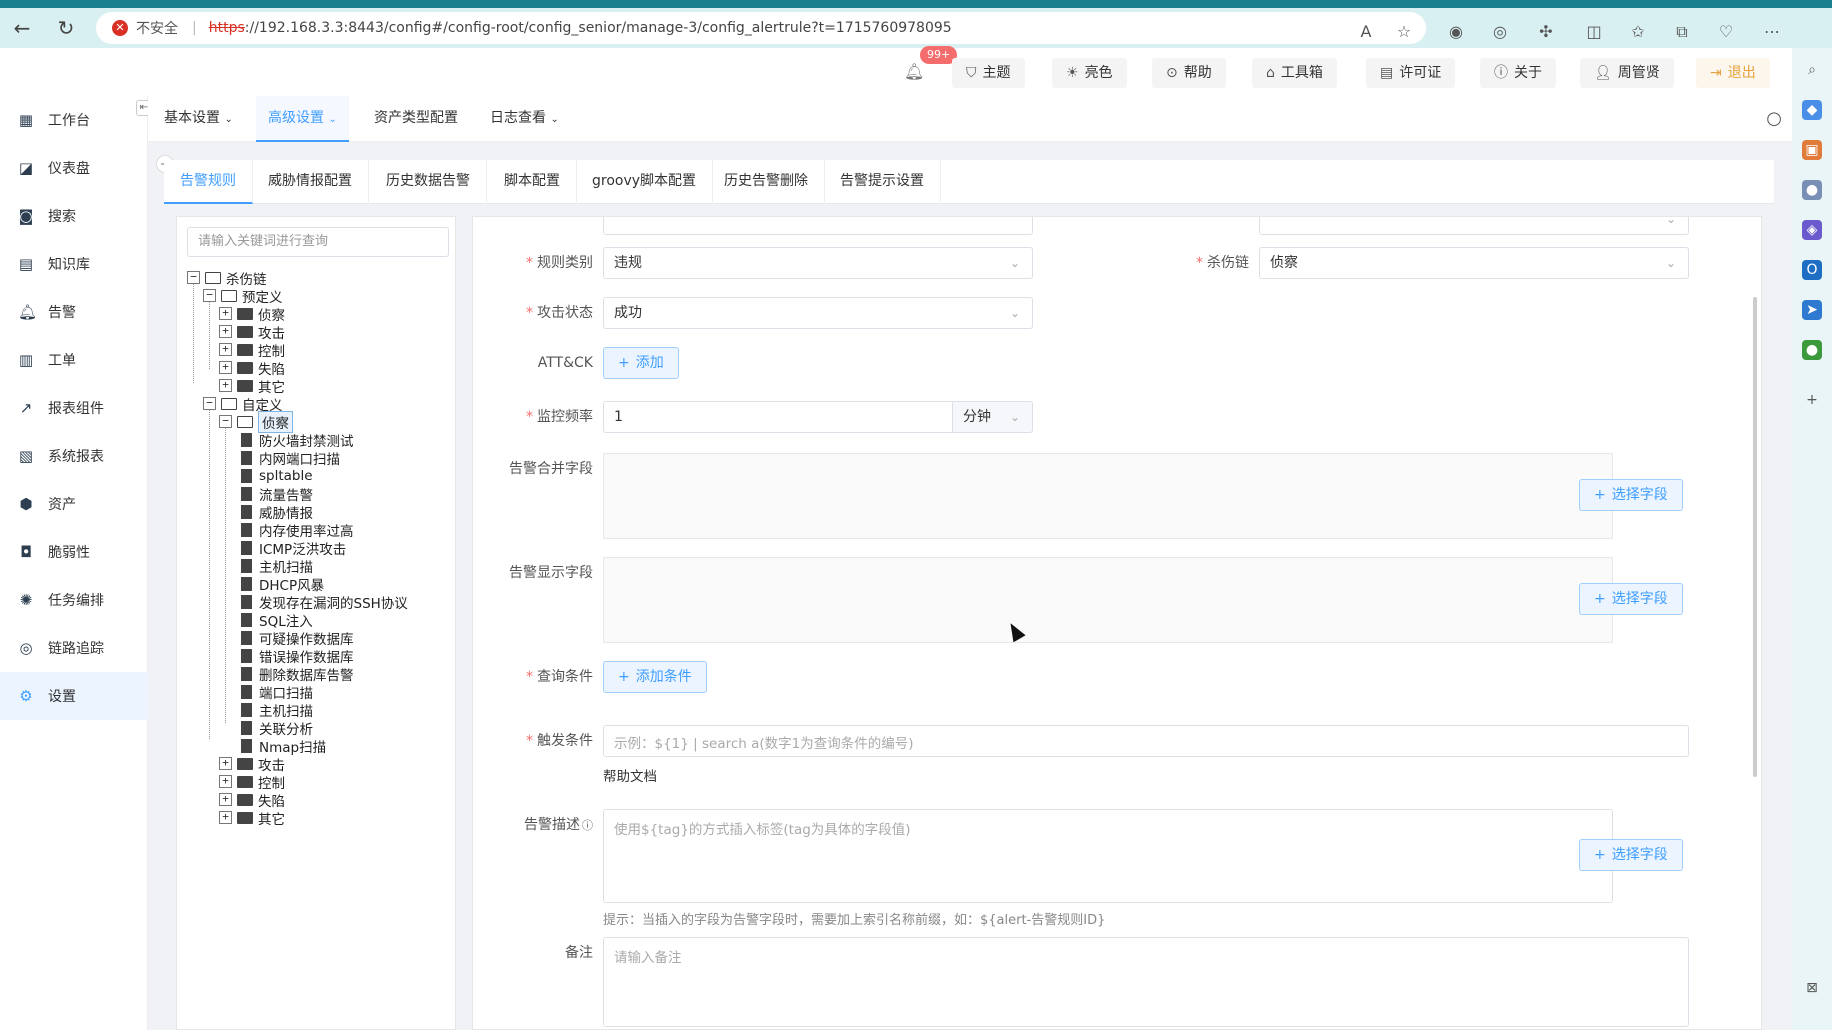  What do you see at coordinates (1603, 73) in the screenshot?
I see `user-icon: 👤︎` at bounding box center [1603, 73].